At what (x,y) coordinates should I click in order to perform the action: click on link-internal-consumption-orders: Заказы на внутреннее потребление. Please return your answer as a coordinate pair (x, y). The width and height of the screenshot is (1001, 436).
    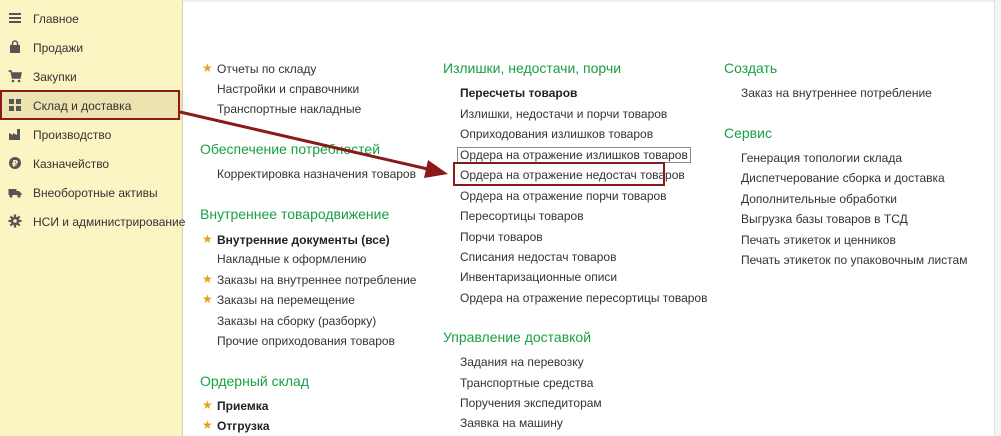
    Looking at the image, I should click on (316, 280).